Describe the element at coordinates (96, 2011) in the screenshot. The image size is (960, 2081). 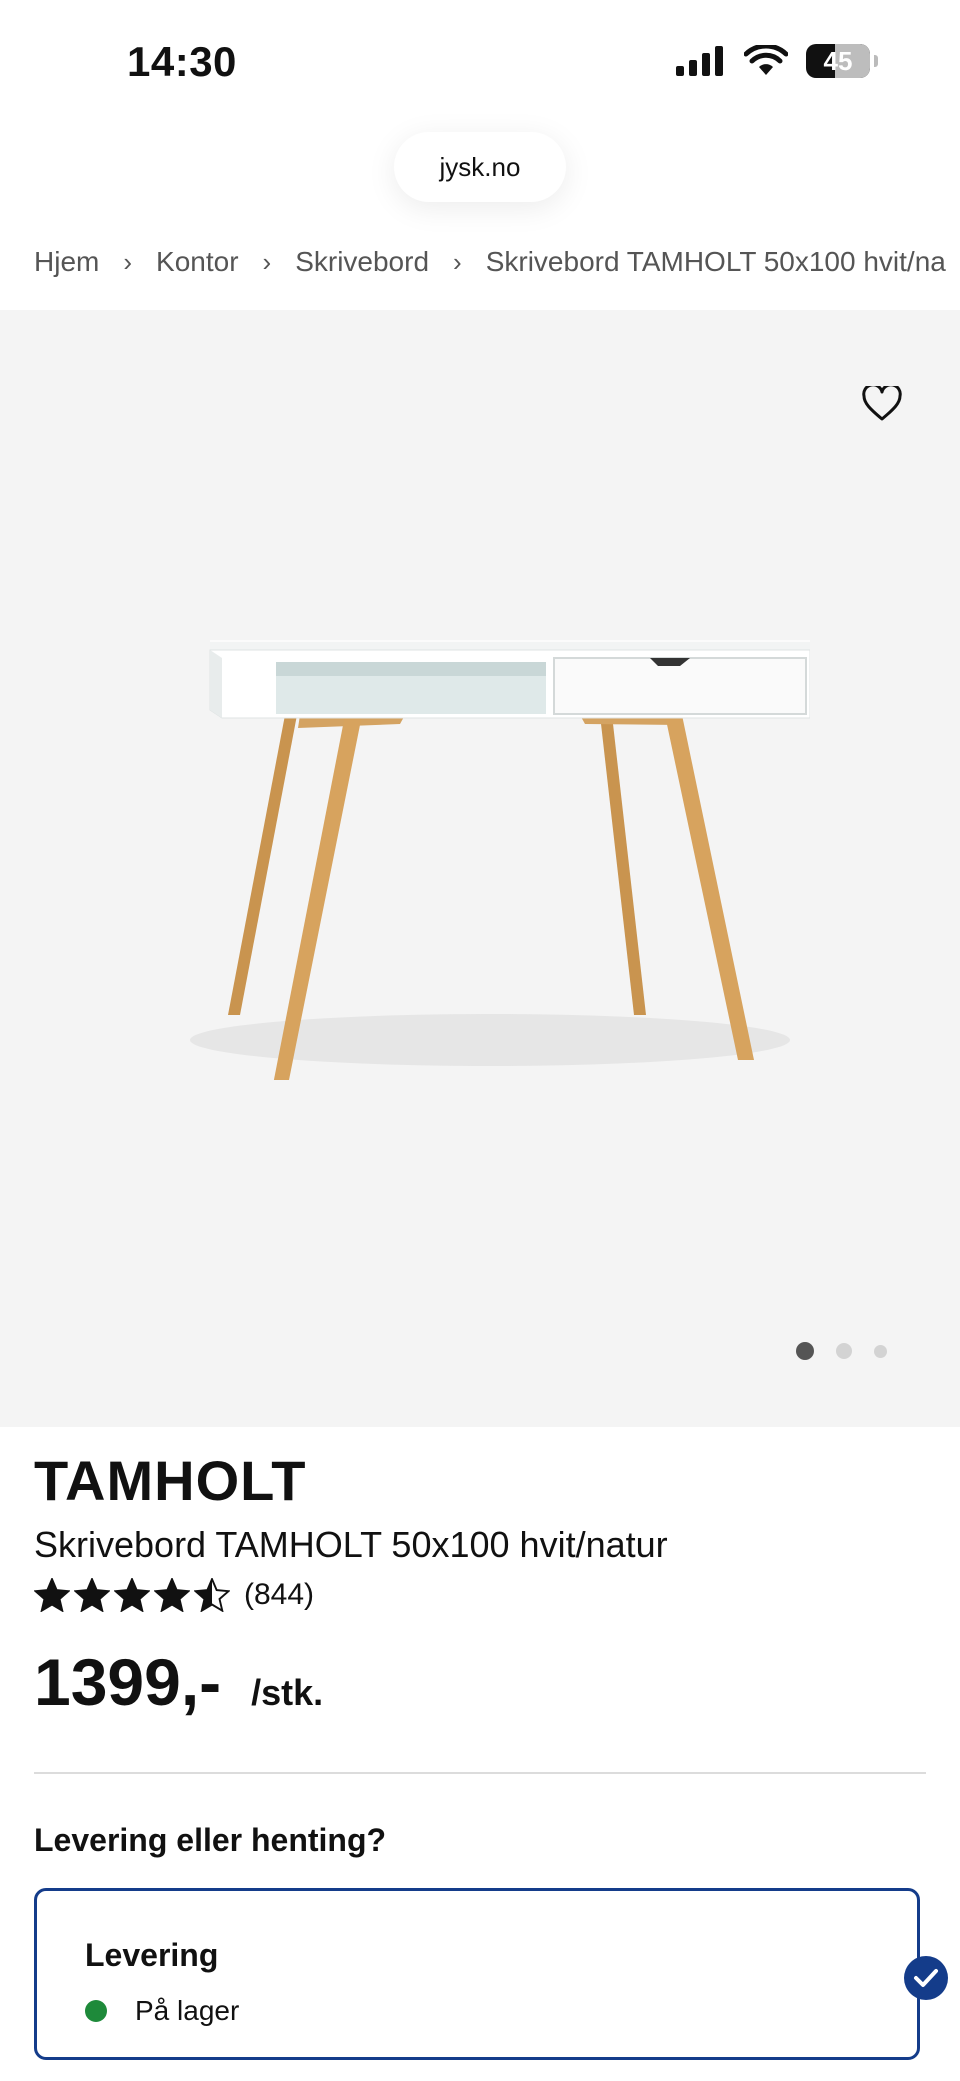
I see `stock-indicator-dot` at that location.